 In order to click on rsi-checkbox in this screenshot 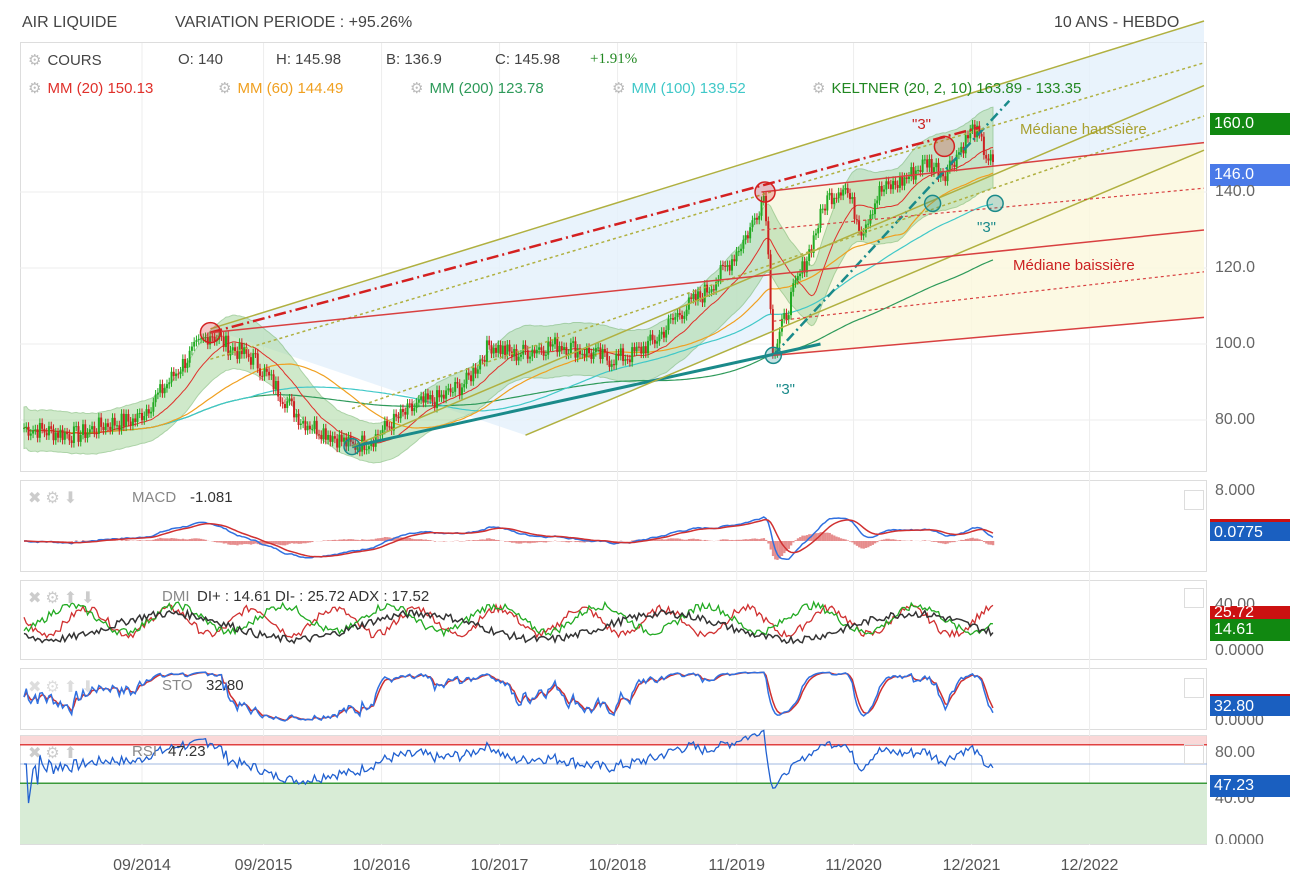, I will do `click(1194, 754)`.